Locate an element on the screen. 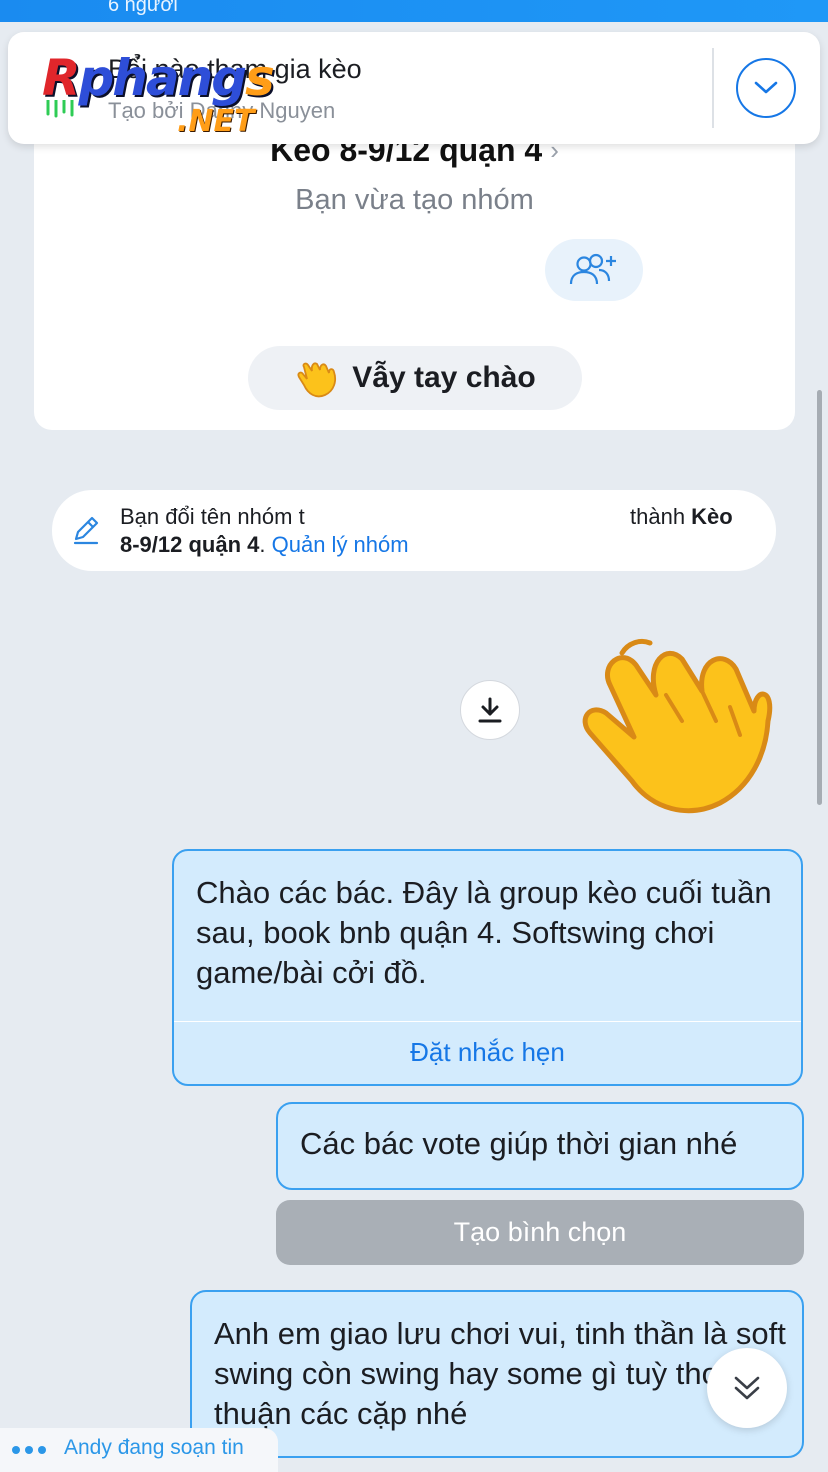  set-reminder-button: Đặt nhắc hẹn is located at coordinates (487, 1052).